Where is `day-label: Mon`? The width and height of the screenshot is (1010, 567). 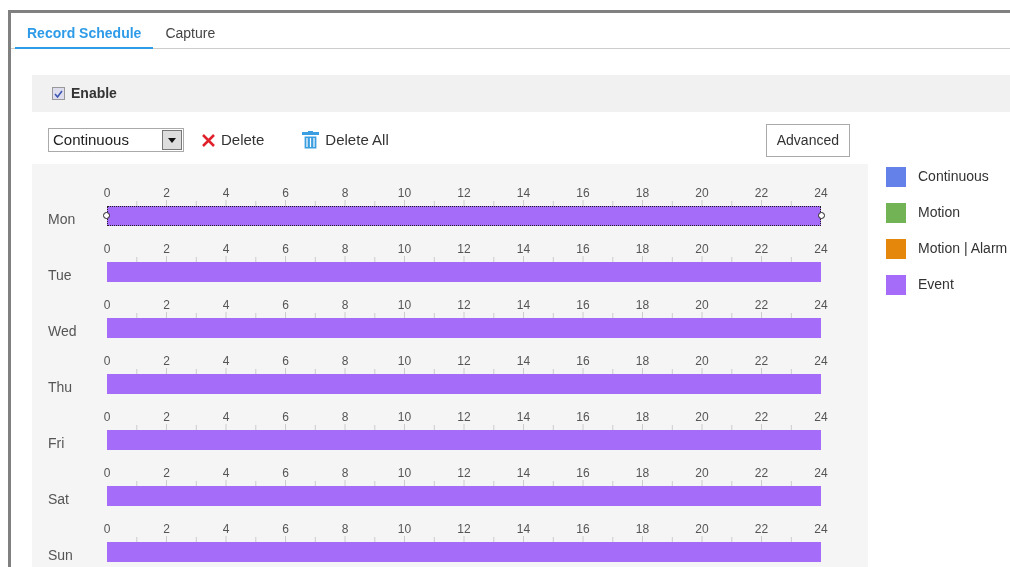 day-label: Mon is located at coordinates (62, 219).